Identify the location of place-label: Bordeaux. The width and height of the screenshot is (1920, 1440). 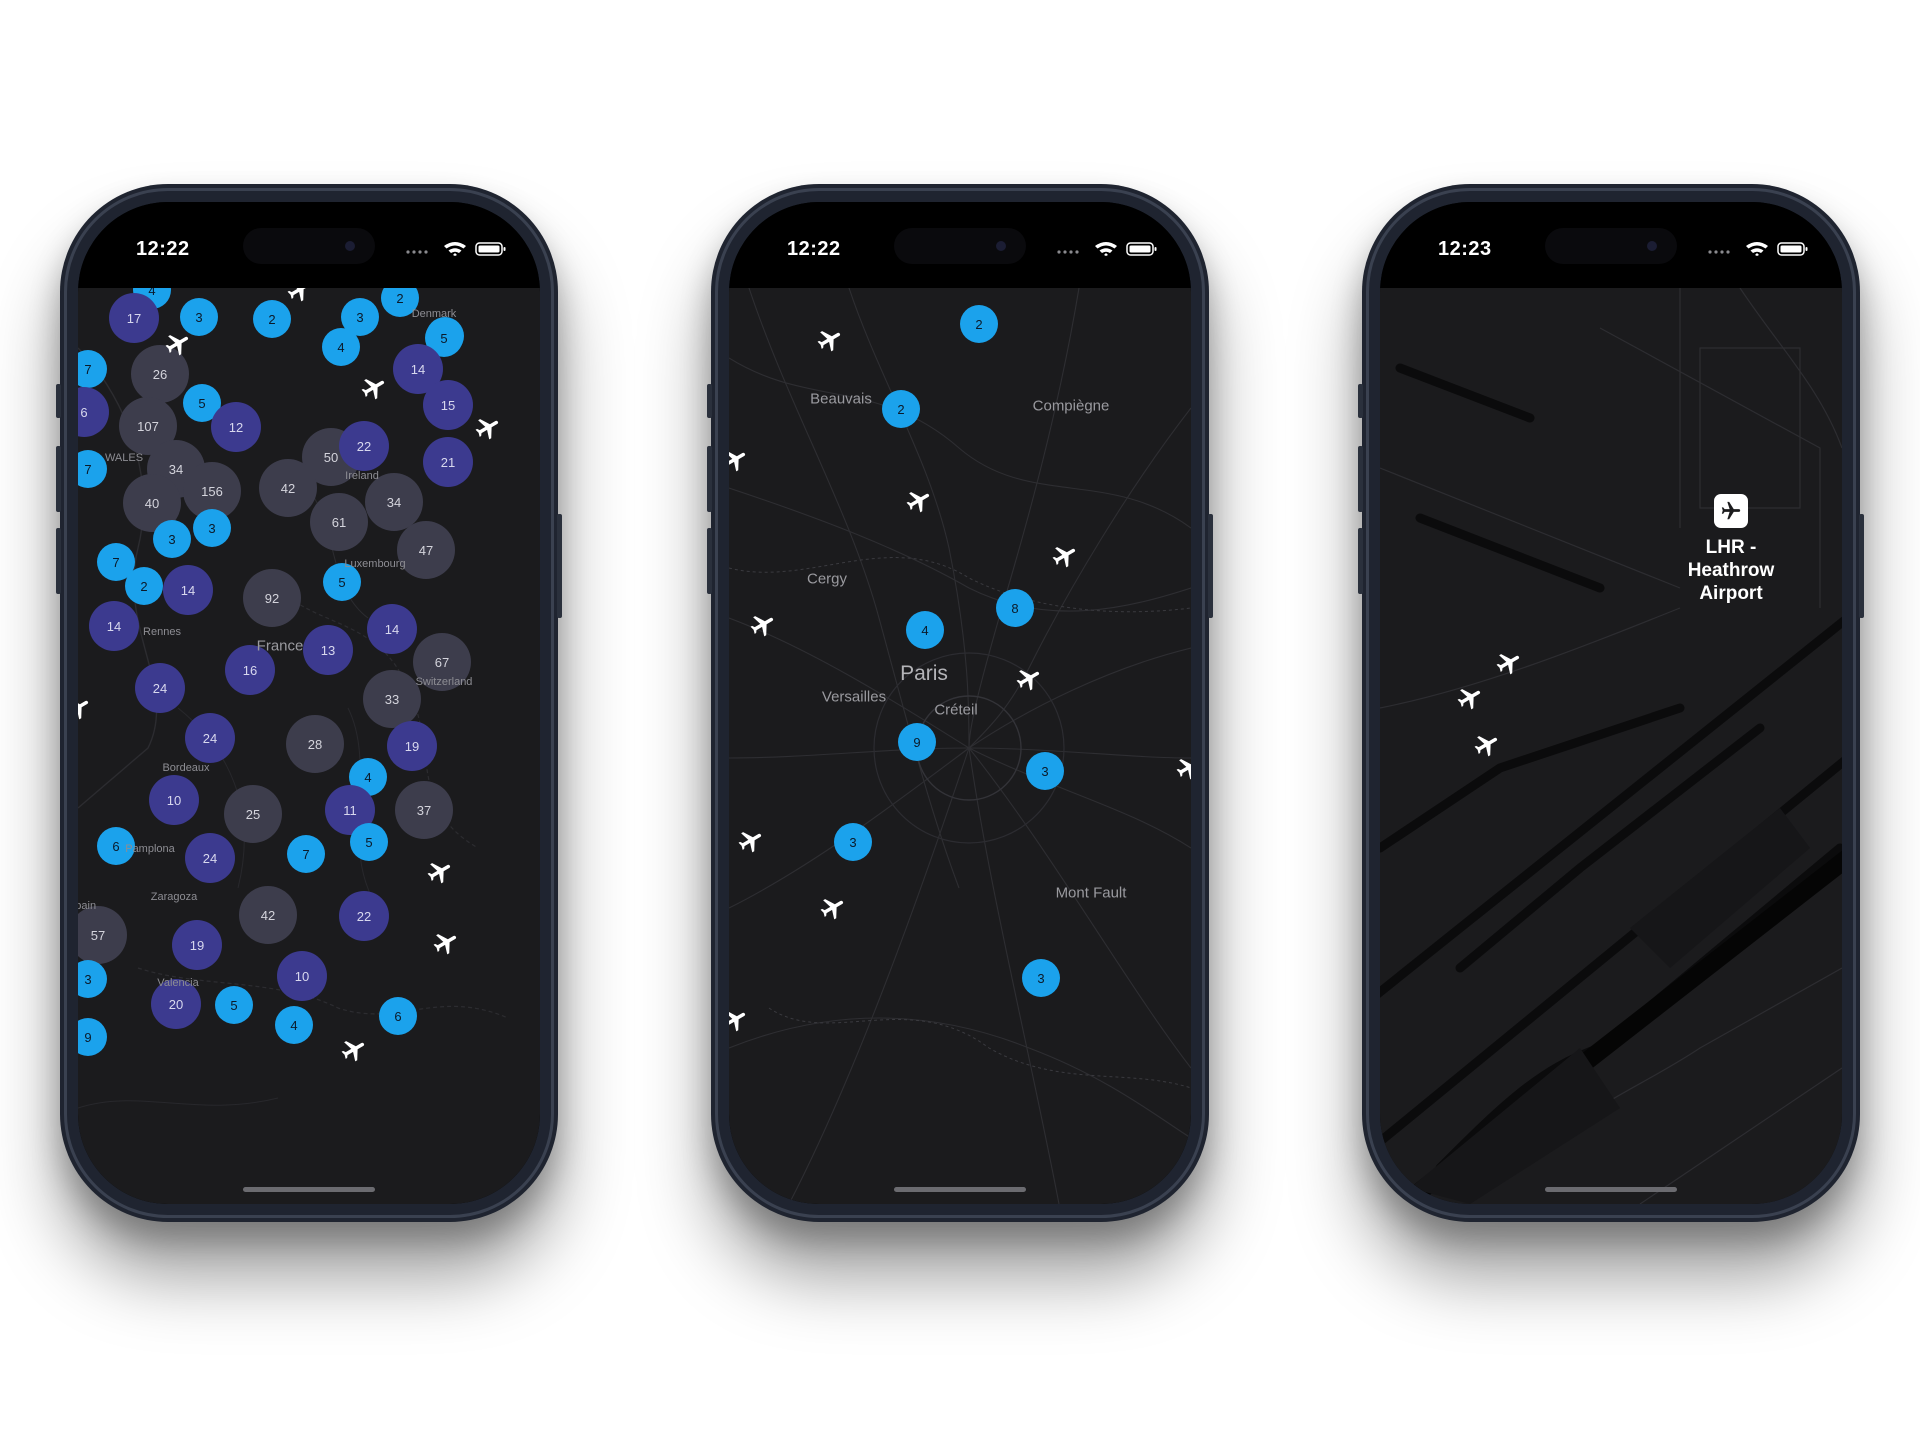
(186, 768).